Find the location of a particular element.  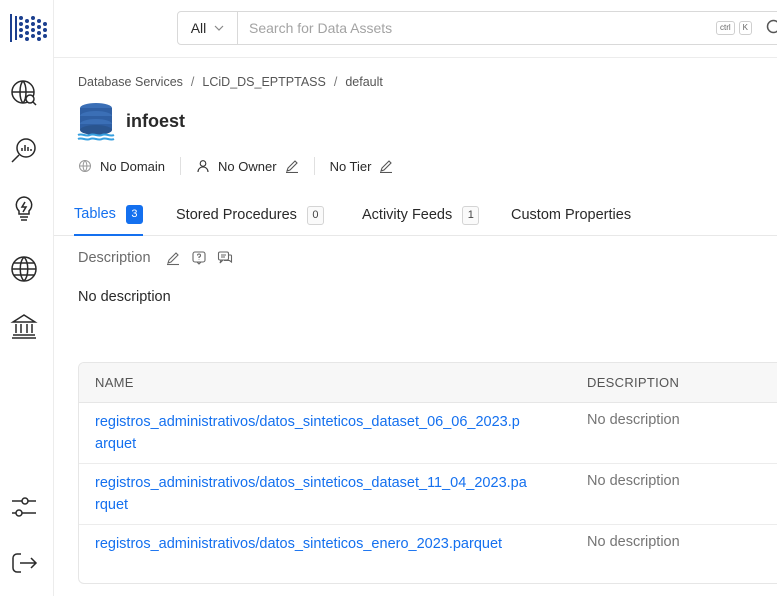

tab-count-badge: 3 is located at coordinates (134, 214).